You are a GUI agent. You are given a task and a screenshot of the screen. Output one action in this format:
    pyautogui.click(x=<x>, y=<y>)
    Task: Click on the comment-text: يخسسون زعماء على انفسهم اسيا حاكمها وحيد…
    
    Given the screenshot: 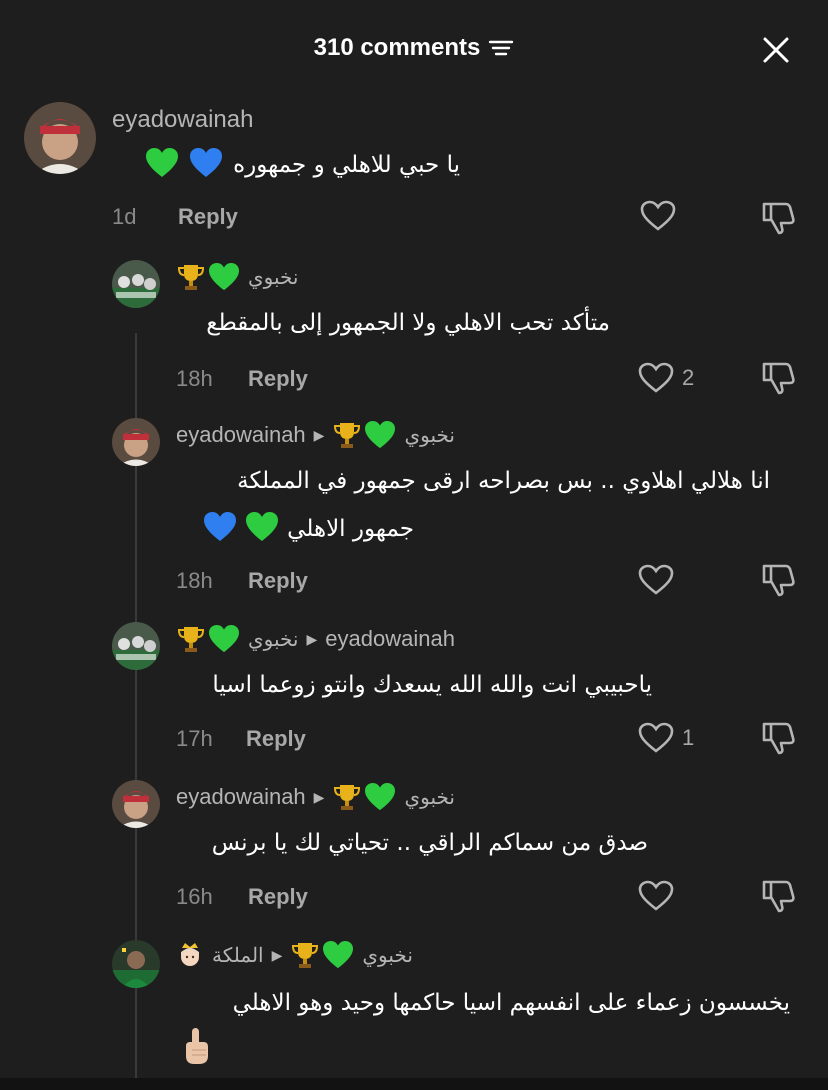 What is the action you would take?
    pyautogui.click(x=511, y=1003)
    